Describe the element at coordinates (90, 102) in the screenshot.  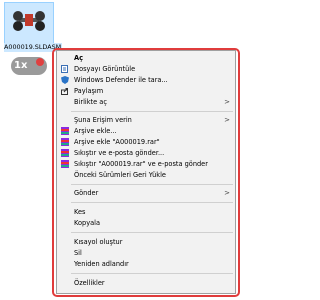
I see `menu-item-label: Birlikte aç` at that location.